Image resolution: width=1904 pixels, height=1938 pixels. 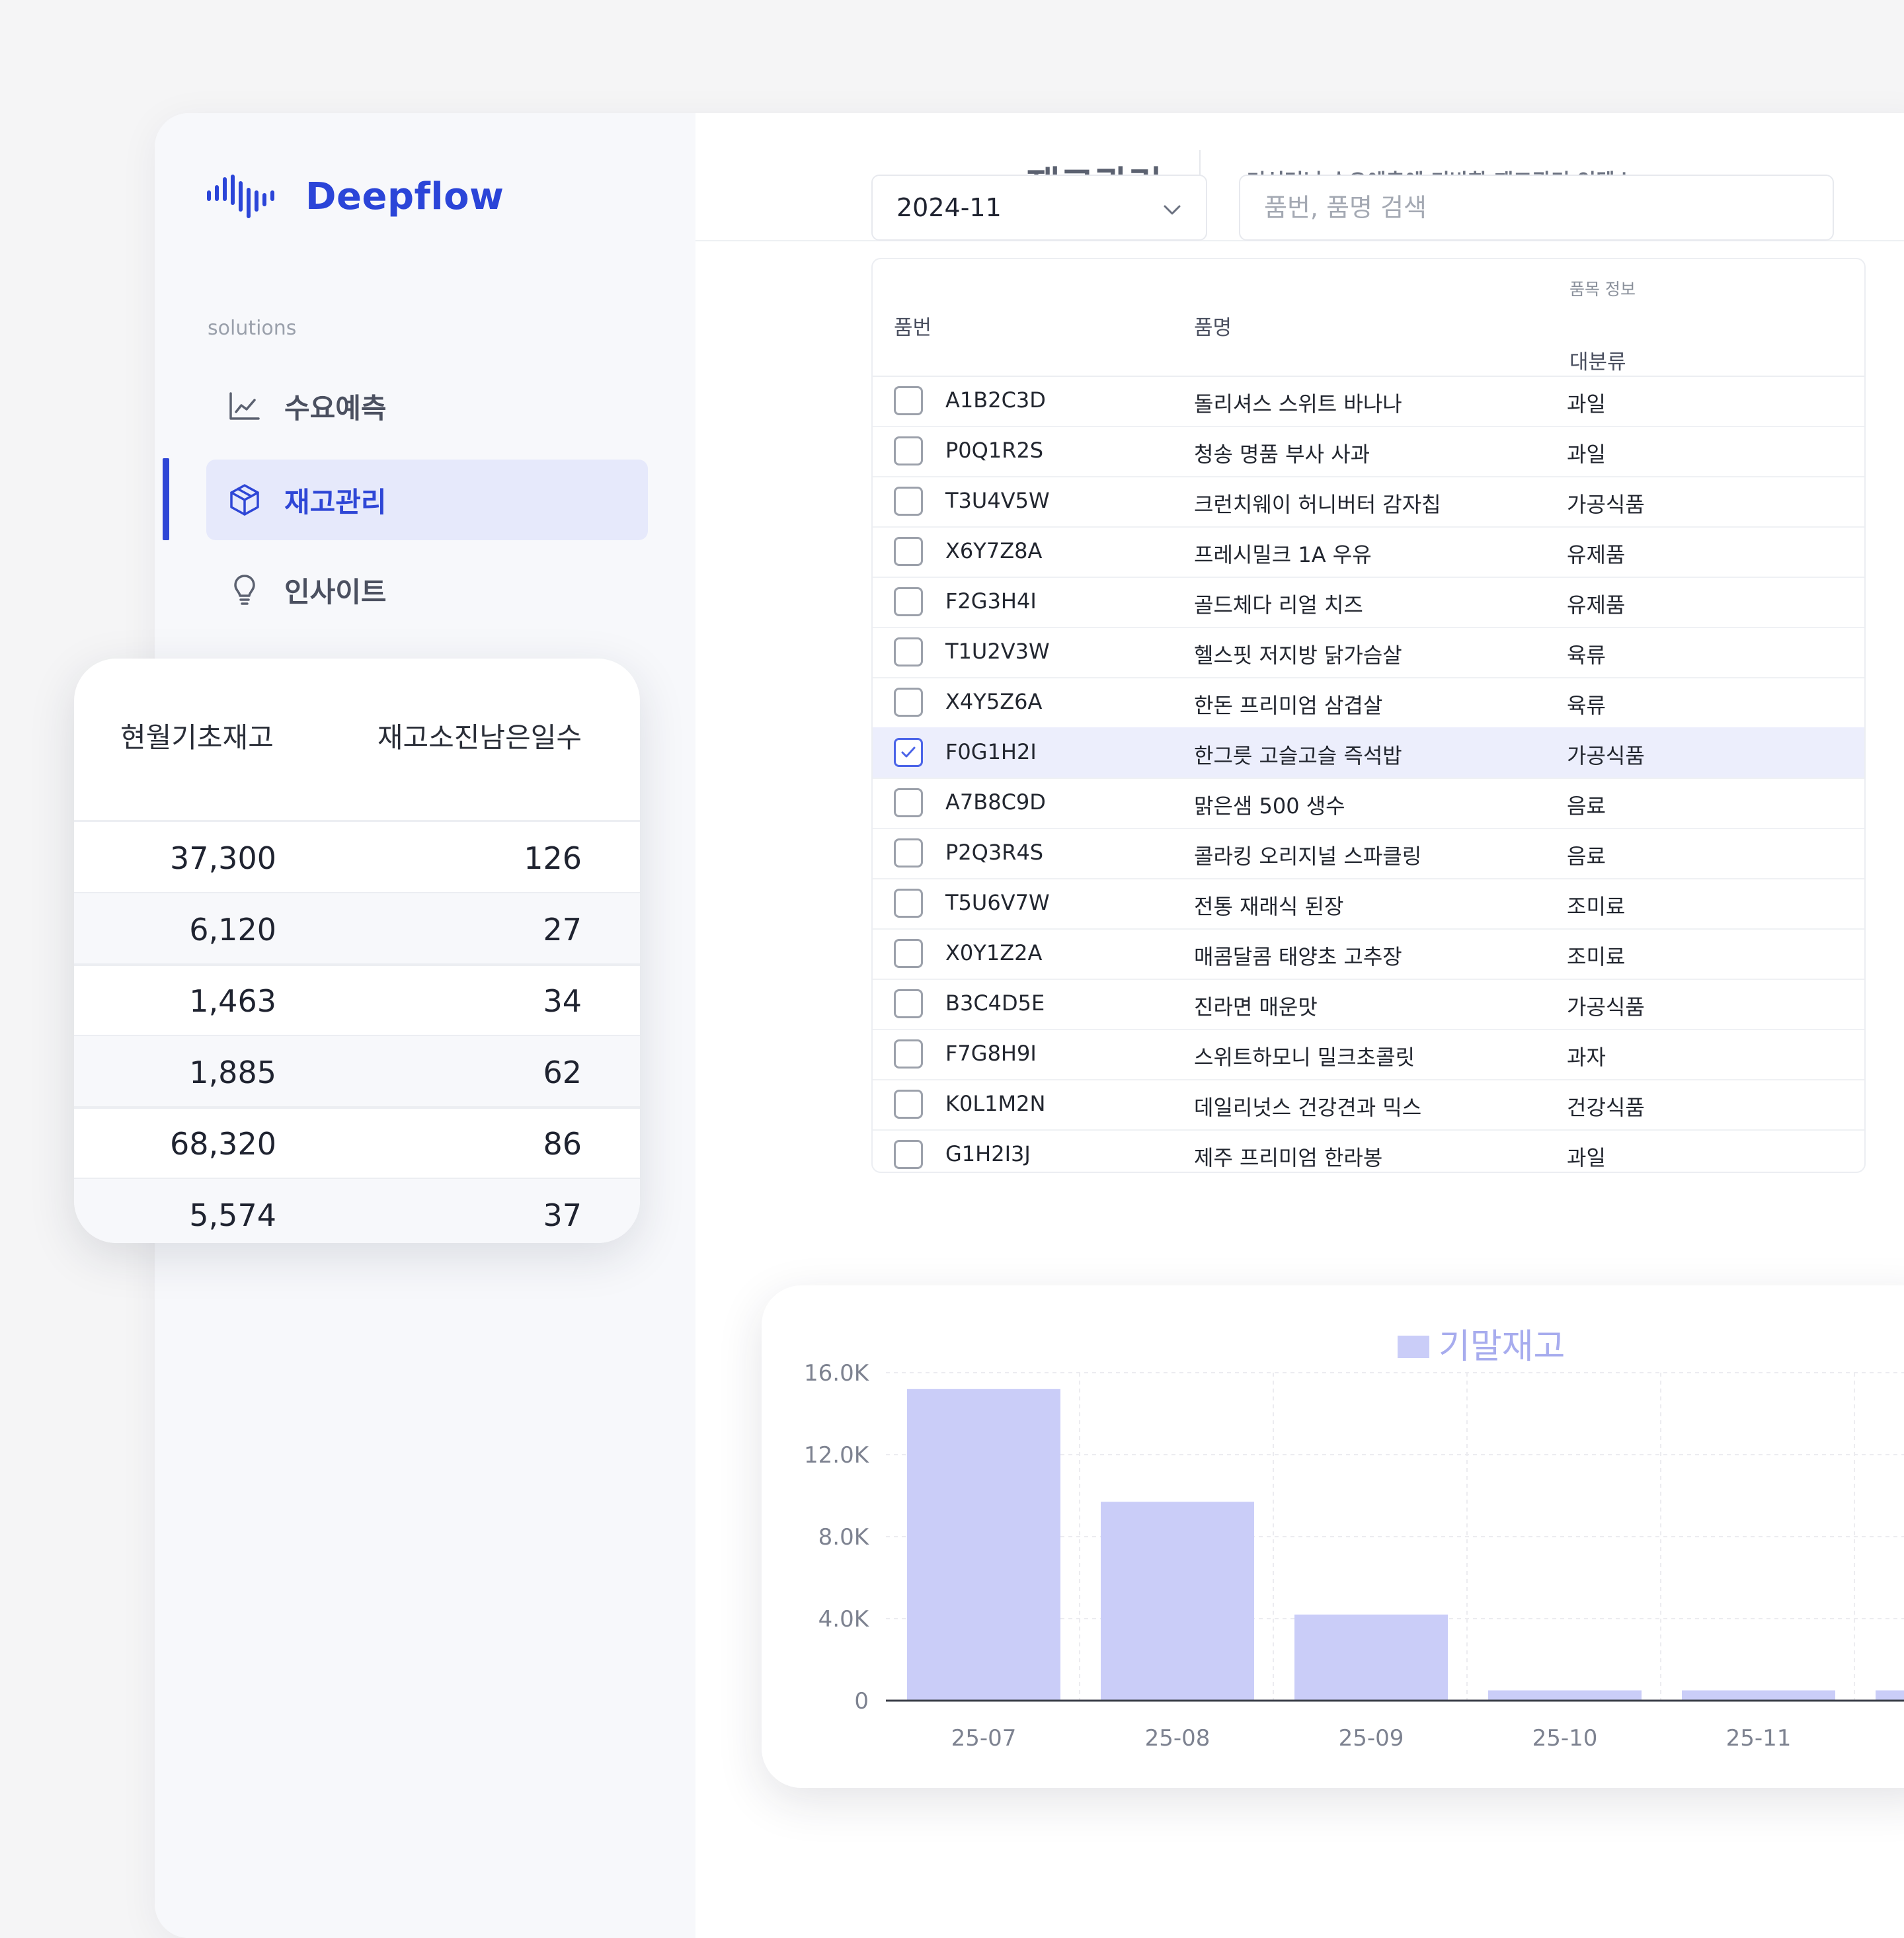 What do you see at coordinates (995, 1103) in the screenshot?
I see `cell-code: K0L1M2N` at bounding box center [995, 1103].